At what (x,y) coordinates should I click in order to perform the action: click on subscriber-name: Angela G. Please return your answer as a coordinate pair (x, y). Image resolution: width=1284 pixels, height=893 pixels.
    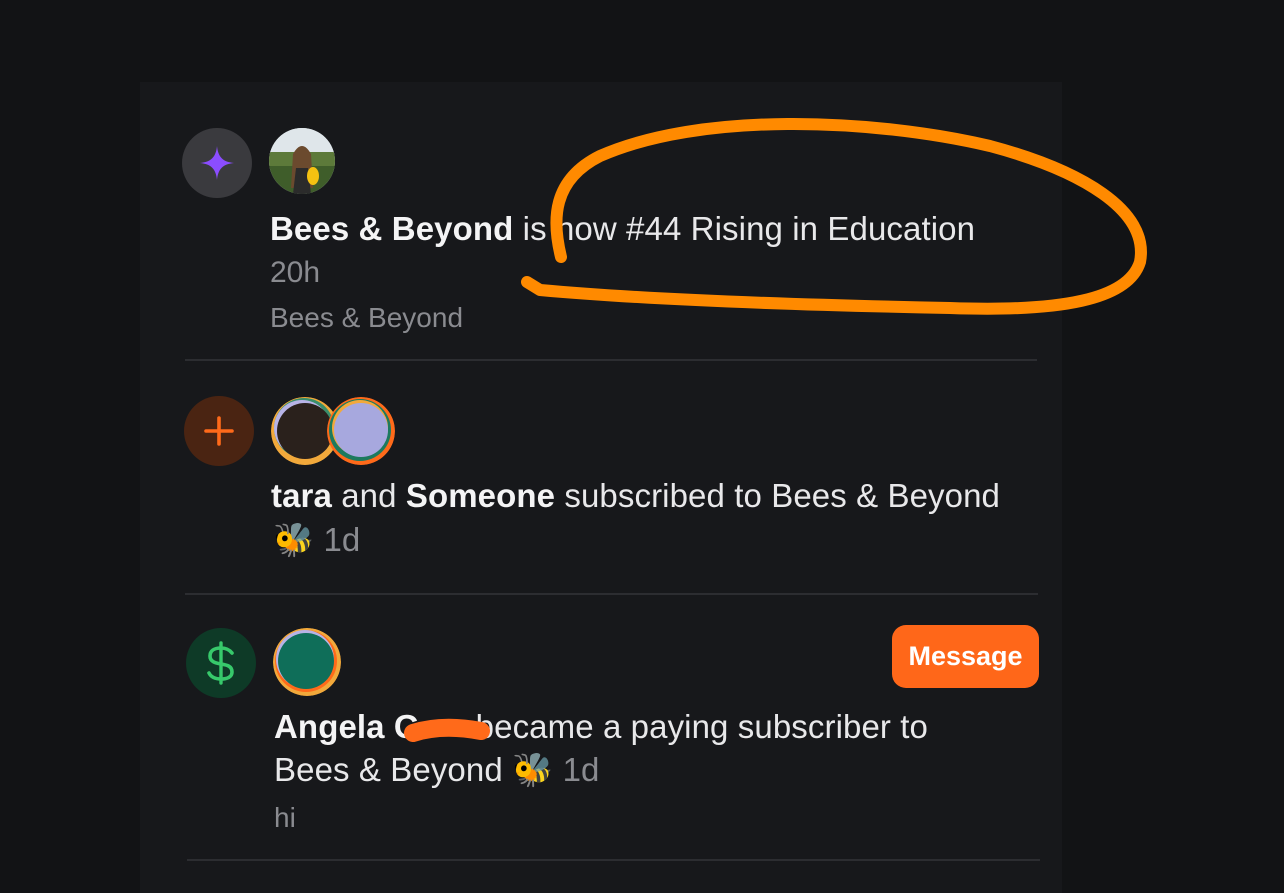
    Looking at the image, I should click on (347, 726).